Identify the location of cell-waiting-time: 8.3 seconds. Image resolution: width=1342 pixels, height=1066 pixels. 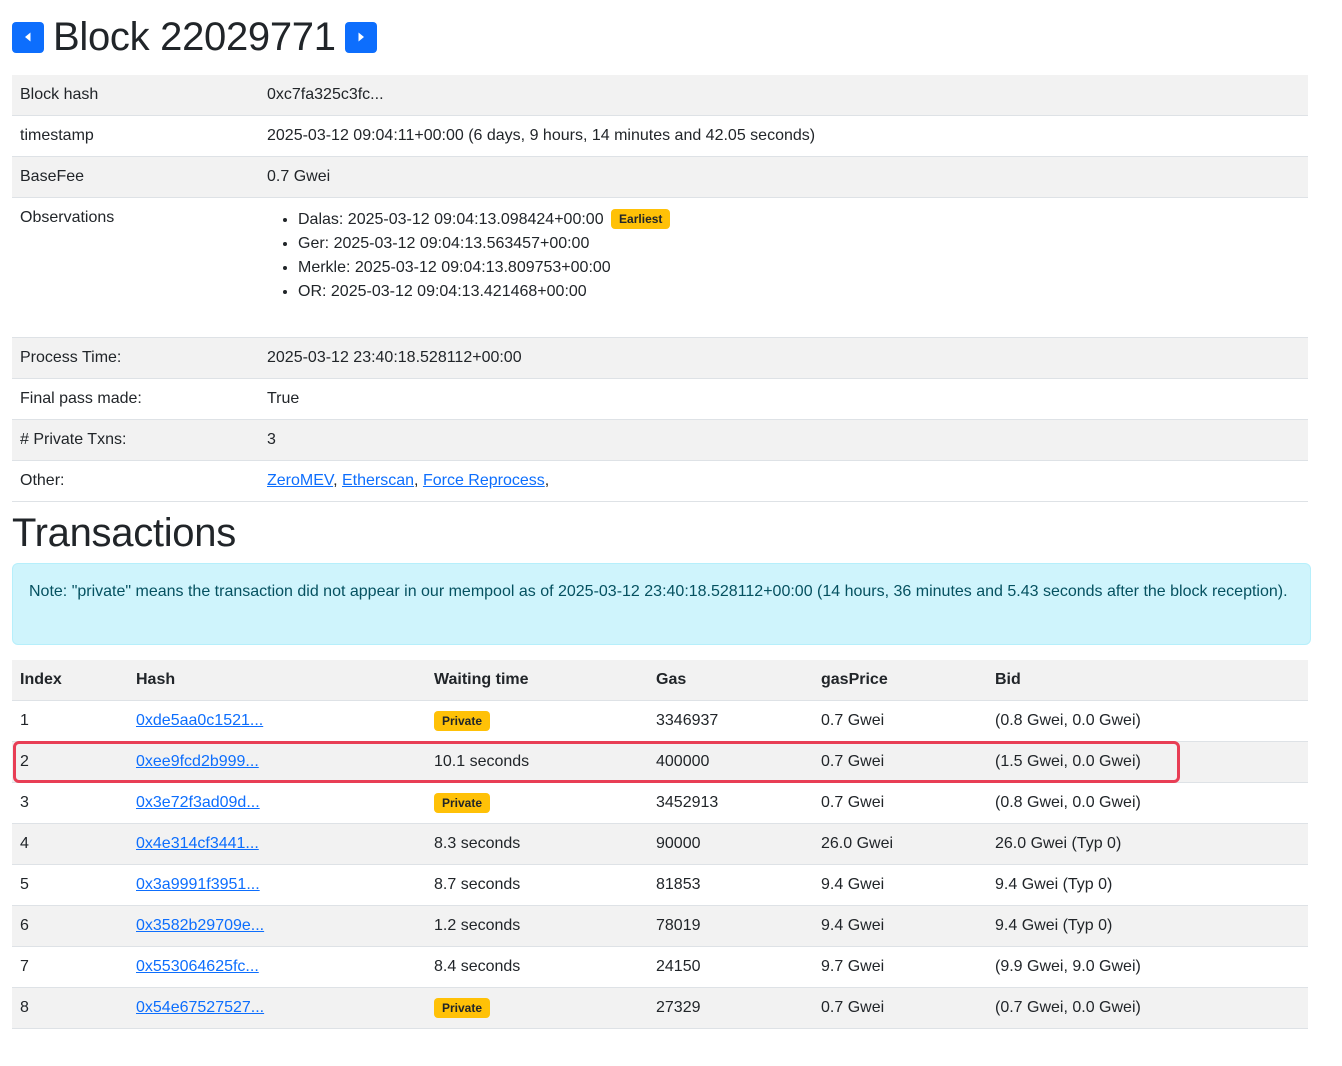
(537, 844).